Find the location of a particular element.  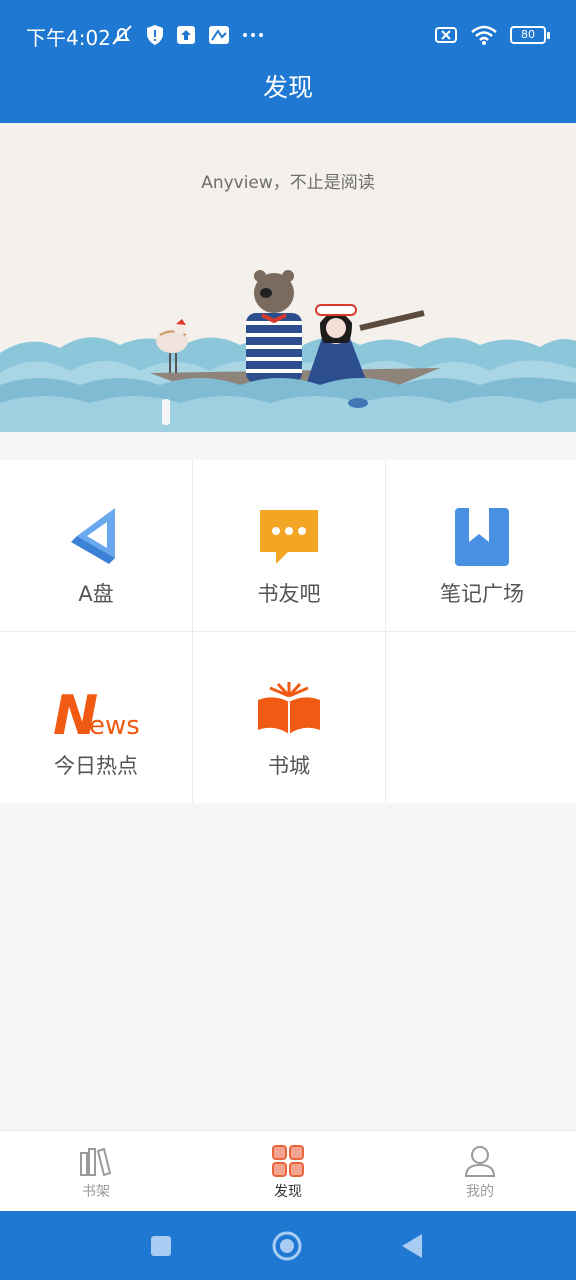

chat-bubble-icon is located at coordinates (289, 537).